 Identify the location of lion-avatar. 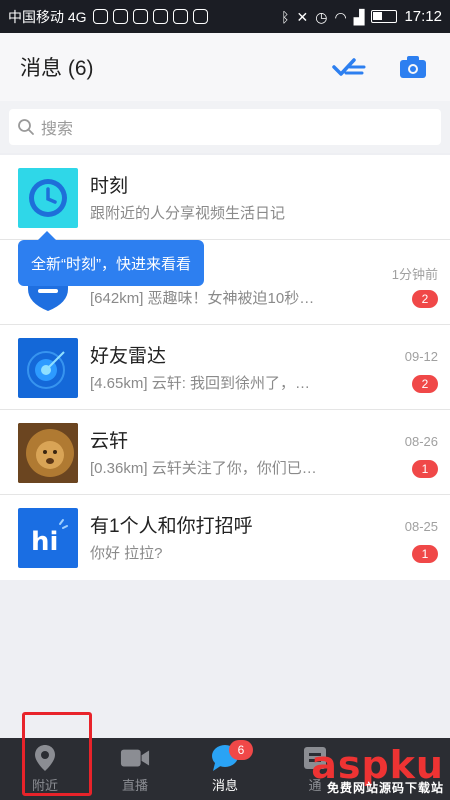
(48, 453).